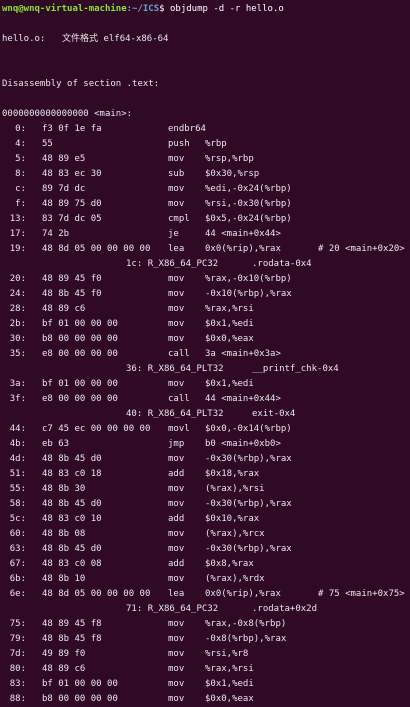 Image resolution: width=410 pixels, height=707 pixels. I want to click on instruction-operands: %rbp, so click(216, 144).